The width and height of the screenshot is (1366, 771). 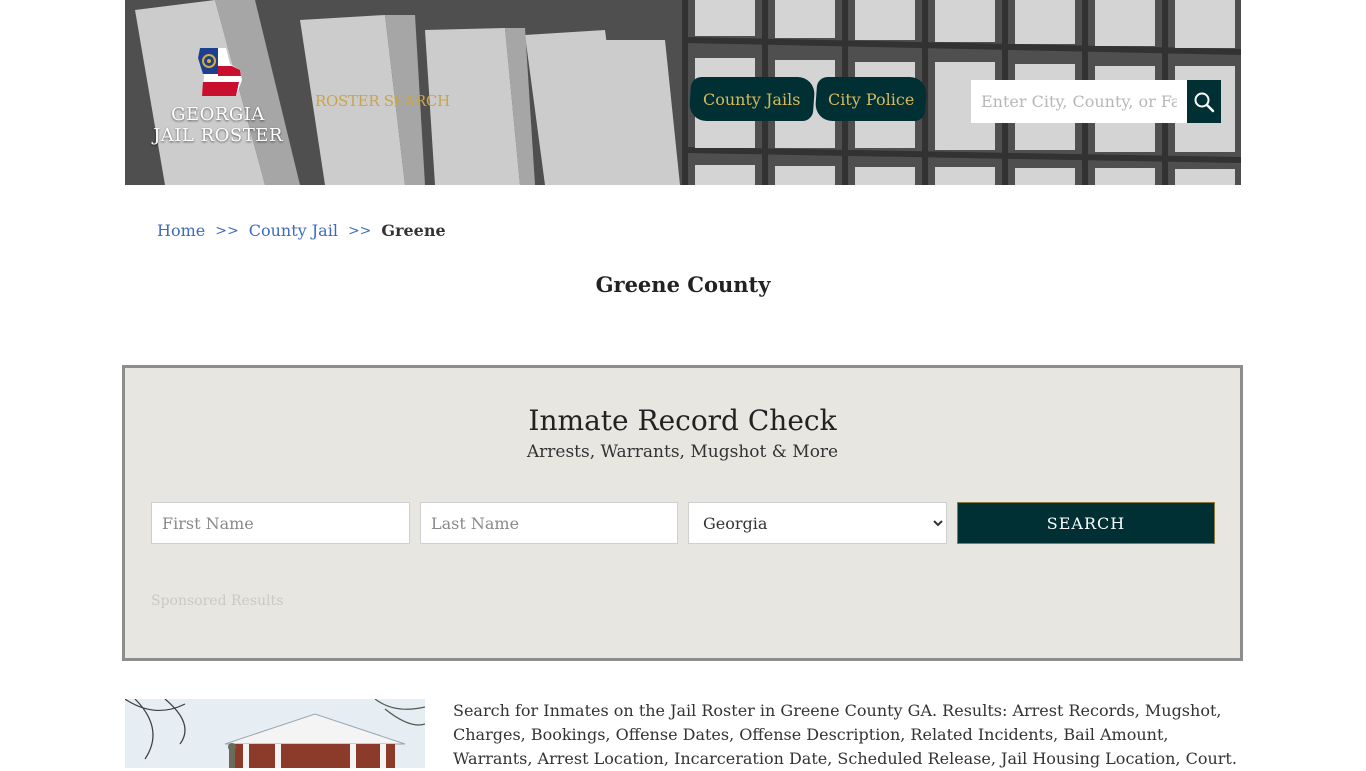 What do you see at coordinates (1079, 101) in the screenshot?
I see `facility-search-input` at bounding box center [1079, 101].